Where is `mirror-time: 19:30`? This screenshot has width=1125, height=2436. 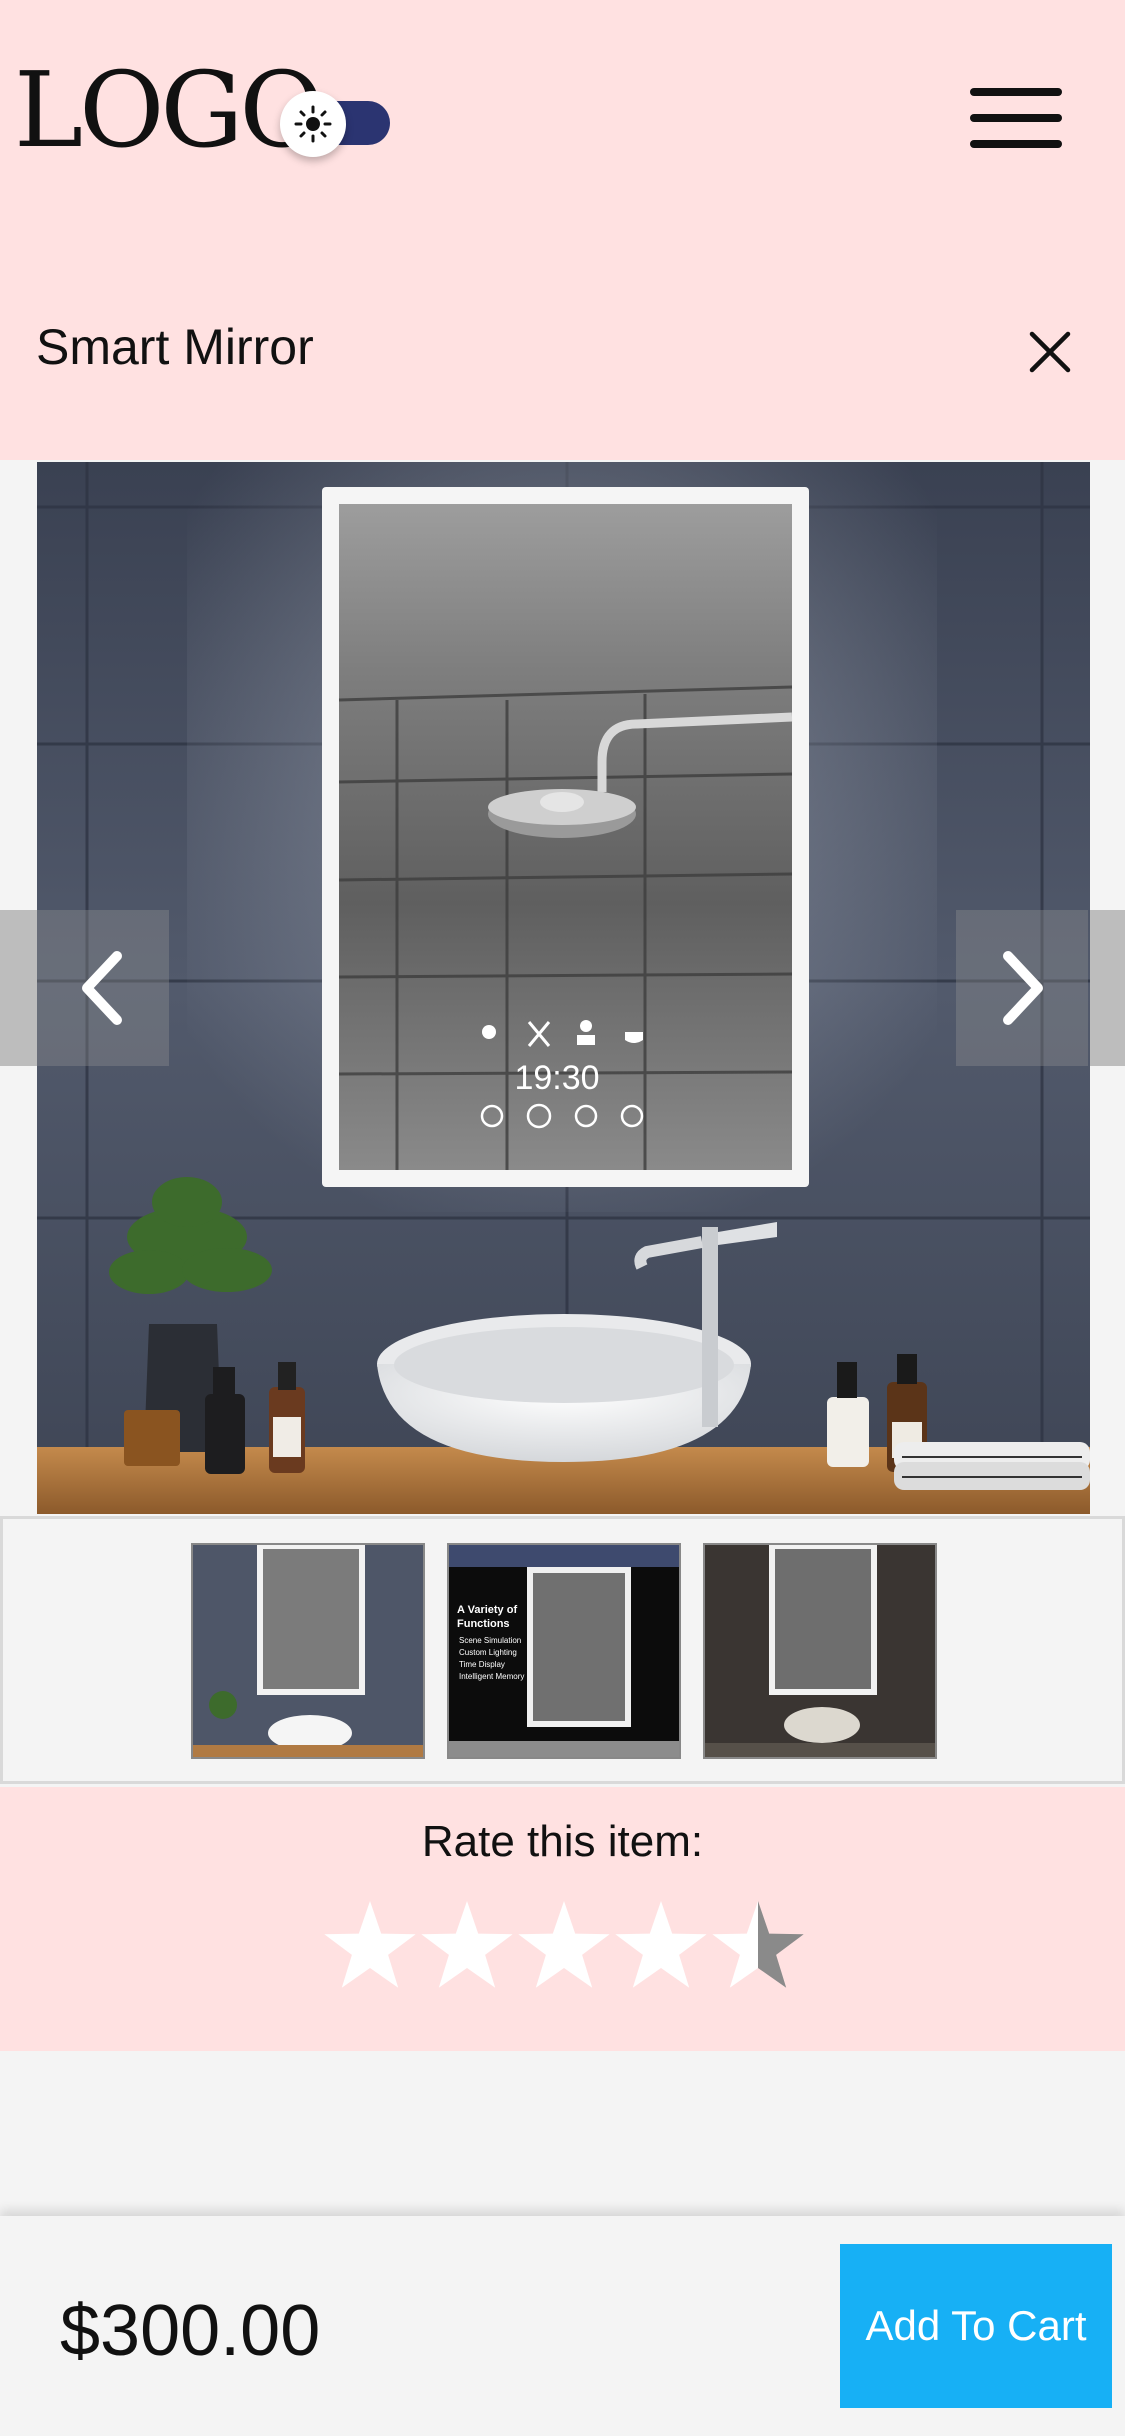
mirror-time: 19:30 is located at coordinates (556, 1078).